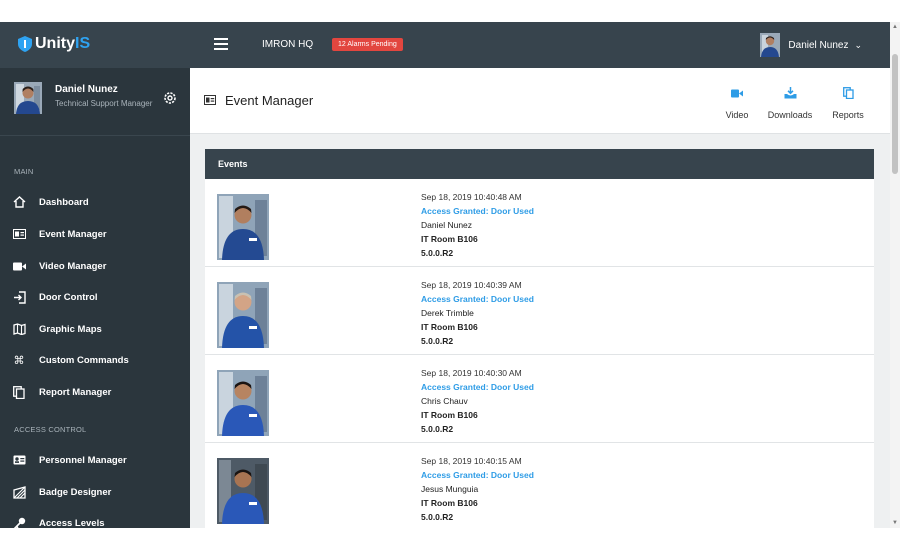  Describe the element at coordinates (19, 360) in the screenshot. I see `command-icon: ⌘` at that location.